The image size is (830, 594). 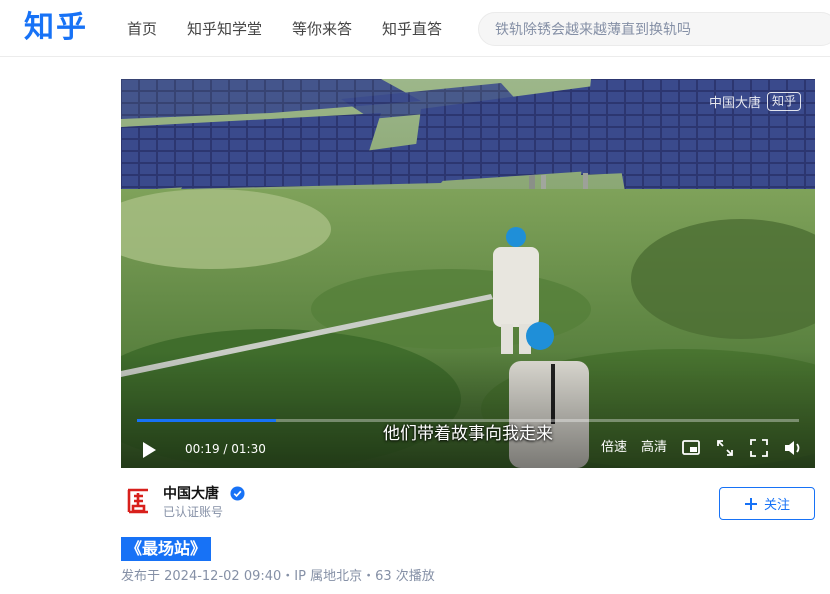 I want to click on controls-right: 倍速 高清, so click(x=702, y=448).